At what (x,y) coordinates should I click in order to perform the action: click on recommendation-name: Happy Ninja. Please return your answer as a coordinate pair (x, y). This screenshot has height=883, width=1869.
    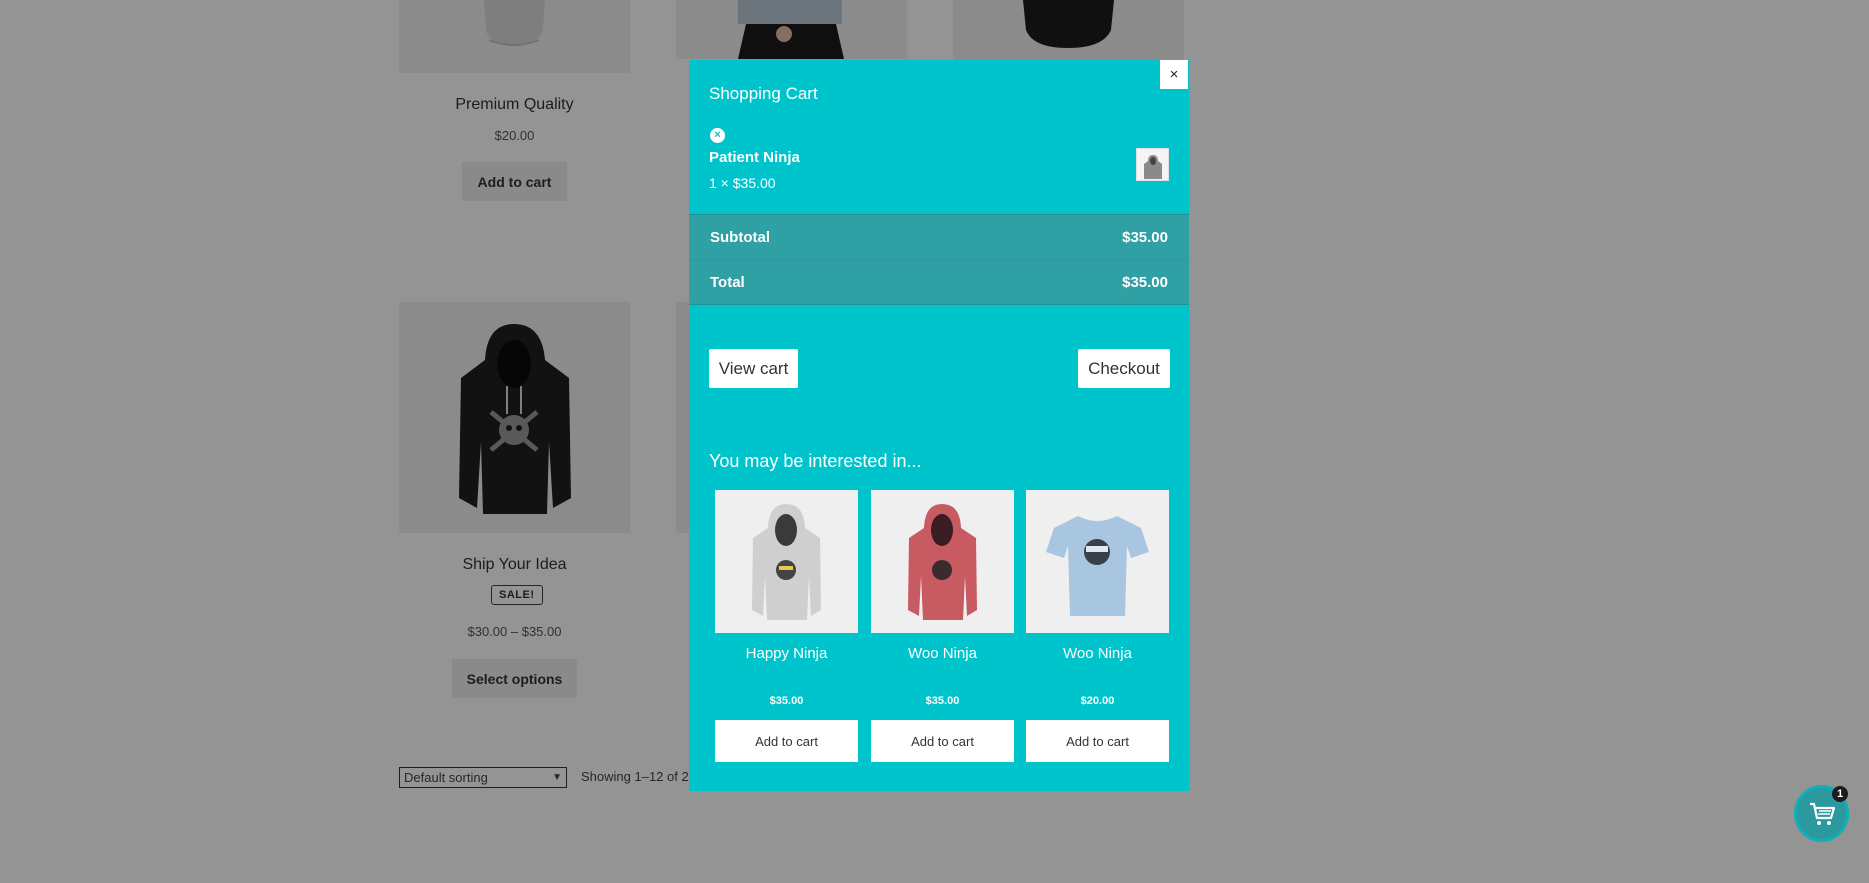
    Looking at the image, I should click on (786, 653).